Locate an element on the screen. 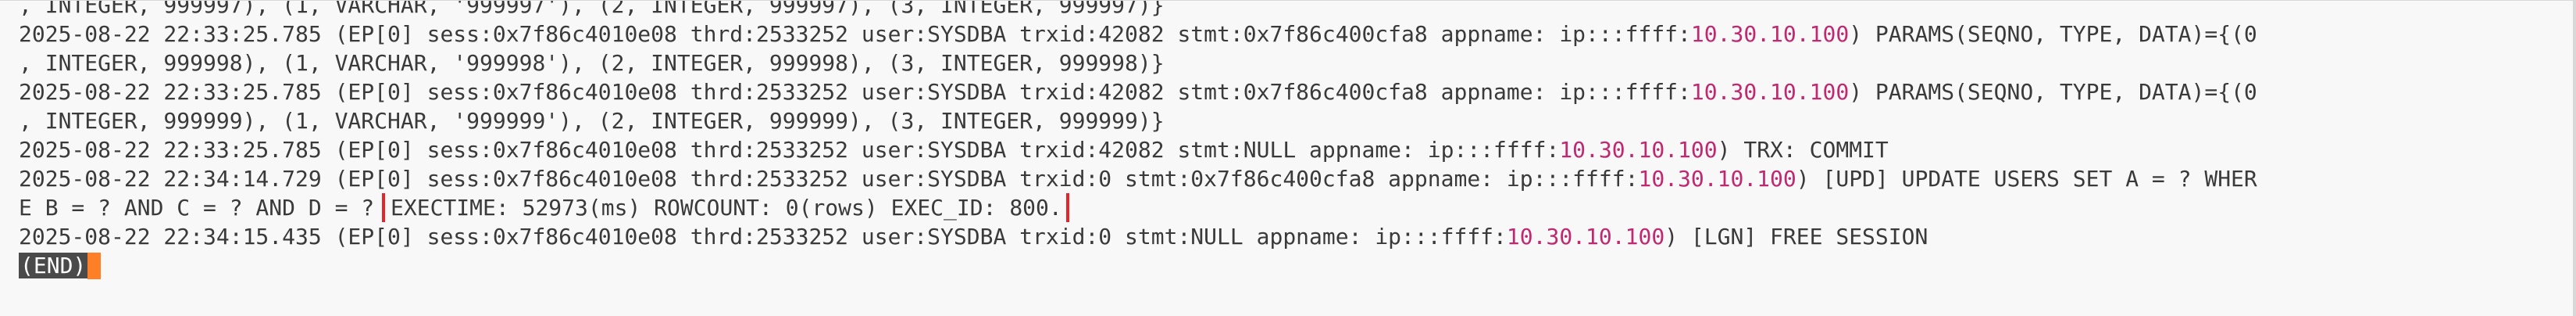 This screenshot has width=2576, height=316. log-text: ) [UPD] UPDATE USERS SET A = ? WHER is located at coordinates (2026, 179).